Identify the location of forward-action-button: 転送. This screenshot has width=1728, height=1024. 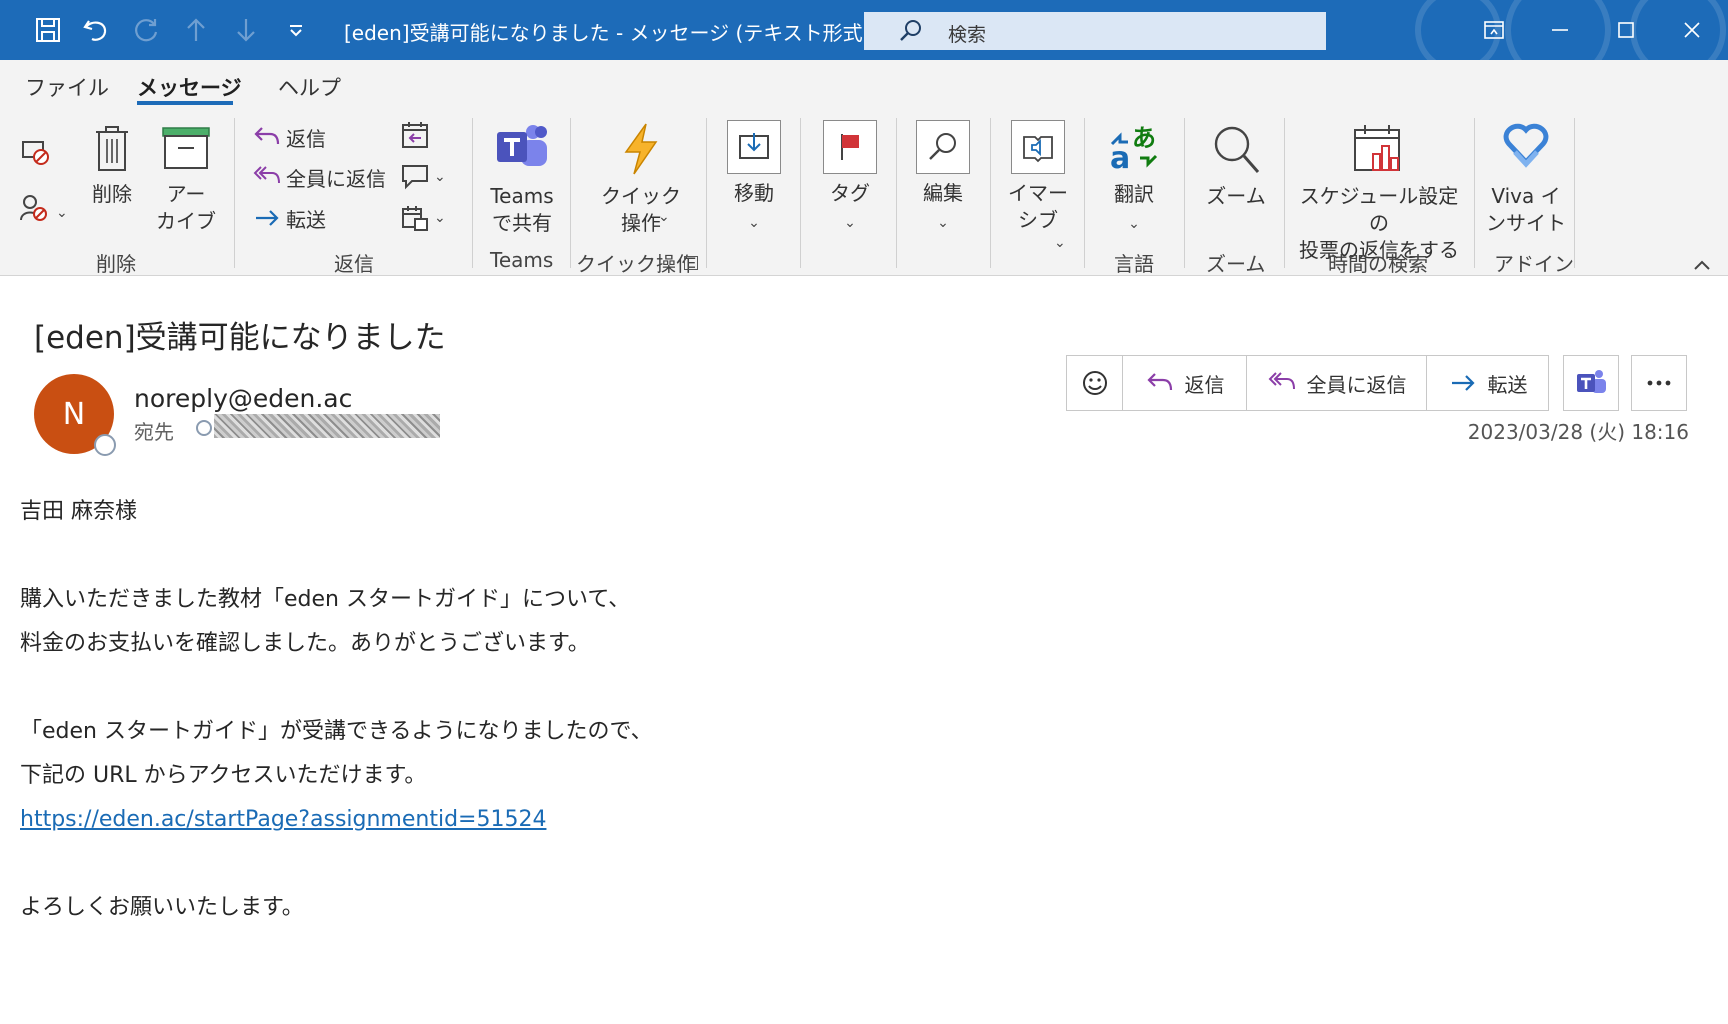
(1487, 383).